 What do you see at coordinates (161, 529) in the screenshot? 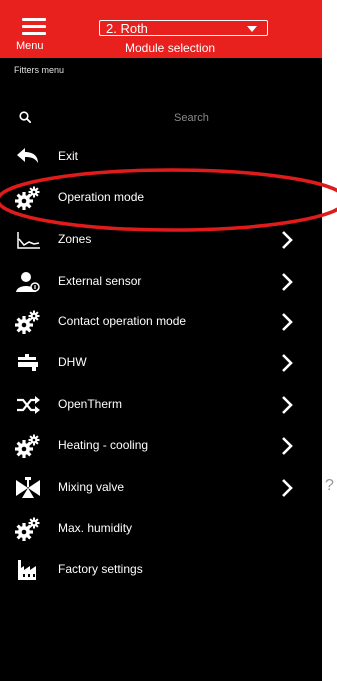
I see `menu-item-max-humidity: Max. humidity` at bounding box center [161, 529].